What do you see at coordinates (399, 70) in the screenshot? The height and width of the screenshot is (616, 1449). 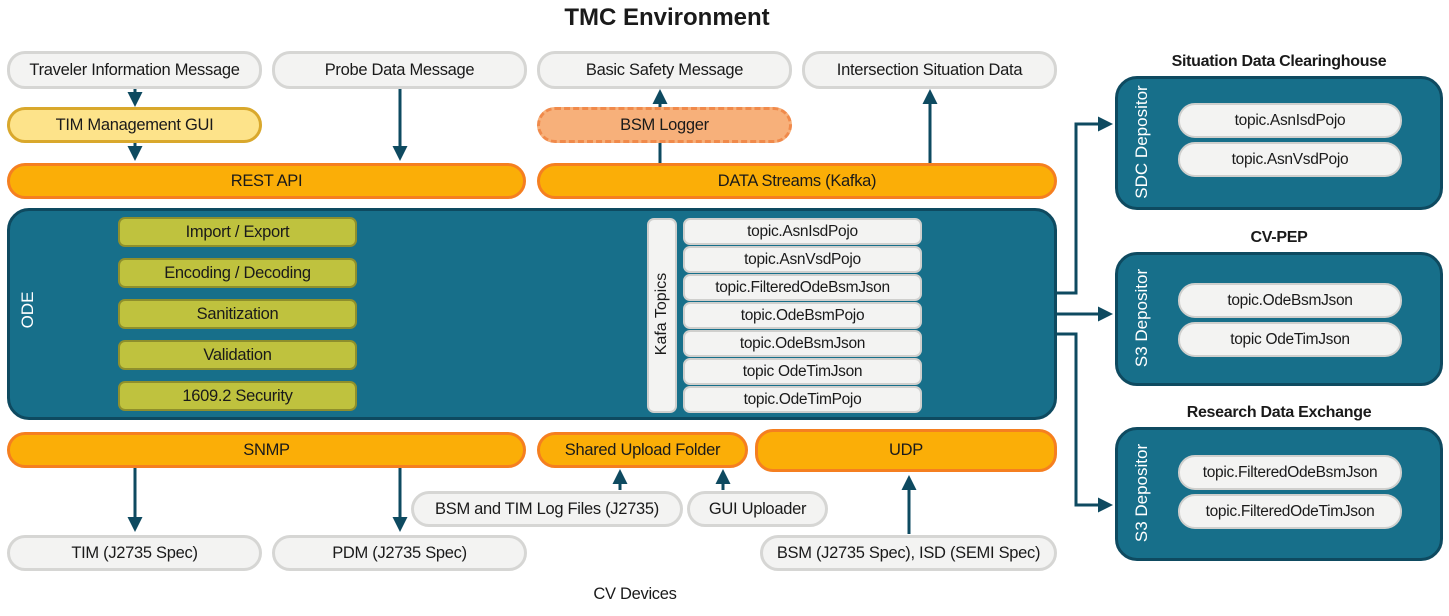 I see `probe-data-message-box: Probe Data Message` at bounding box center [399, 70].